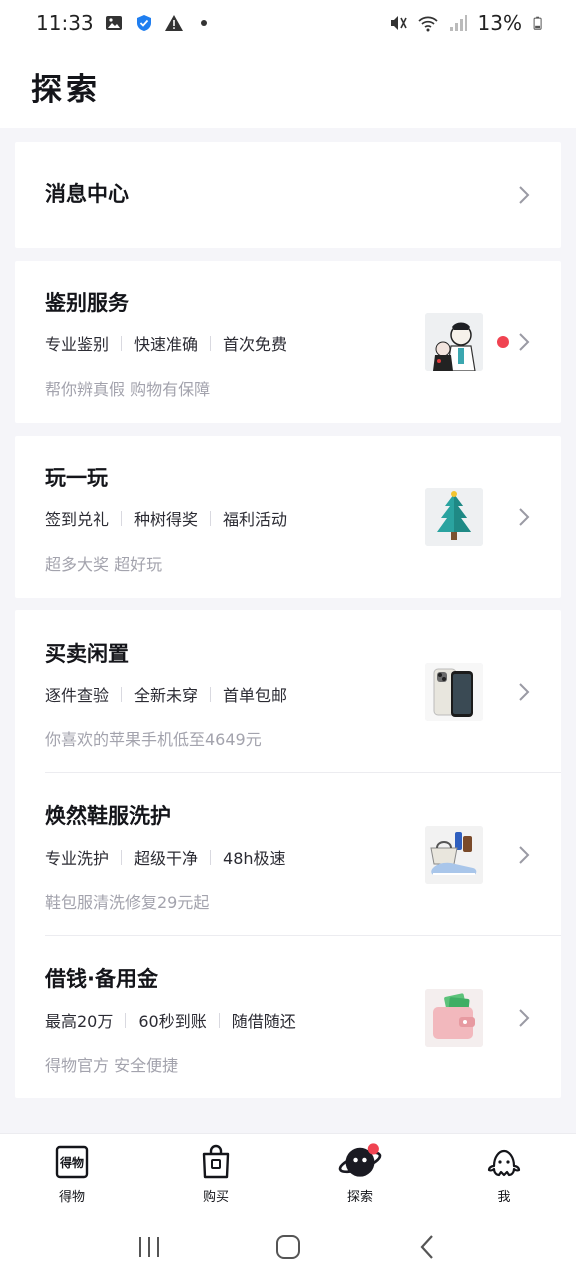 The width and height of the screenshot is (576, 1280). I want to click on home-icon, so click(287, 1246).